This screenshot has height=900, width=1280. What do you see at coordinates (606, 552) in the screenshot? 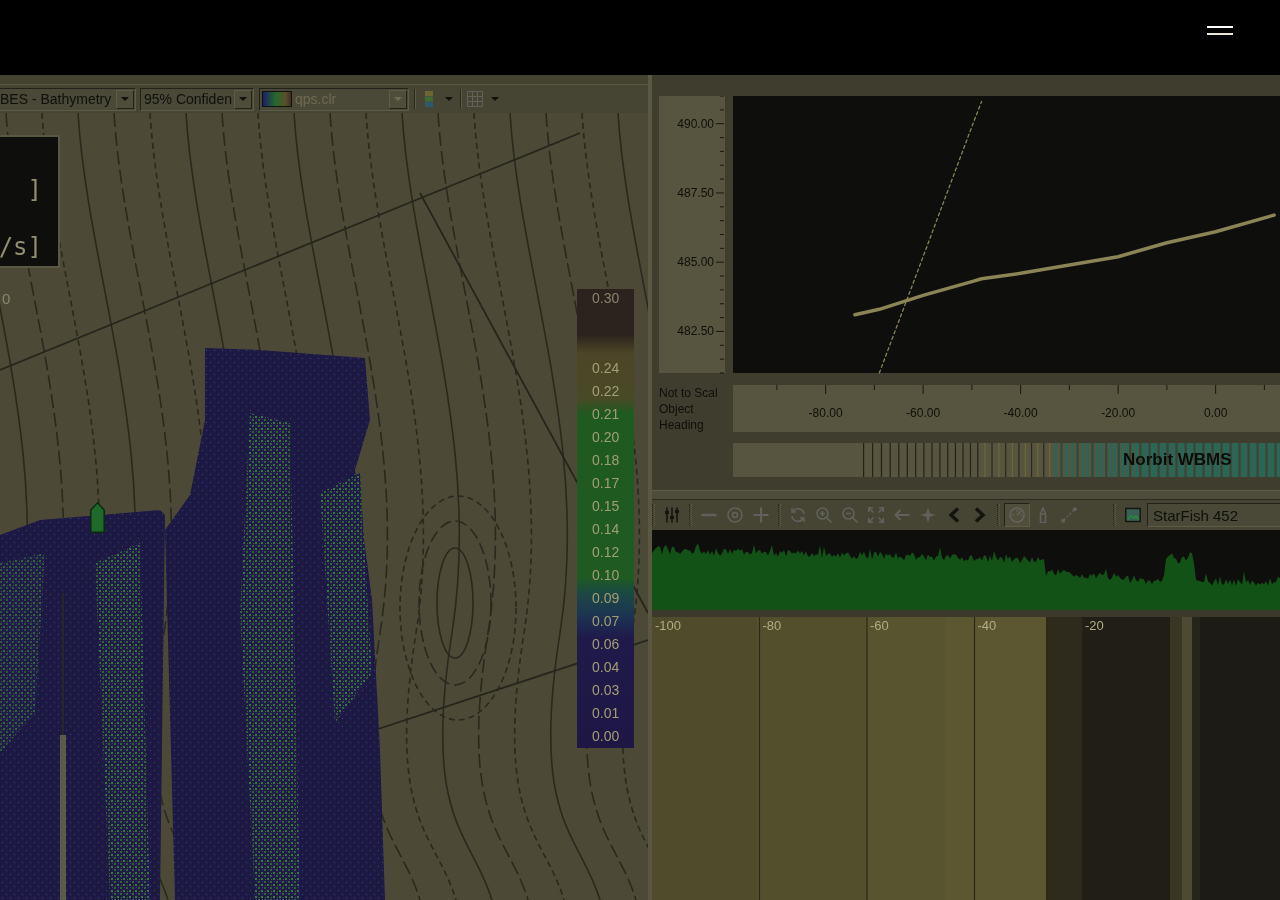
I see `scale-label: 0.12` at bounding box center [606, 552].